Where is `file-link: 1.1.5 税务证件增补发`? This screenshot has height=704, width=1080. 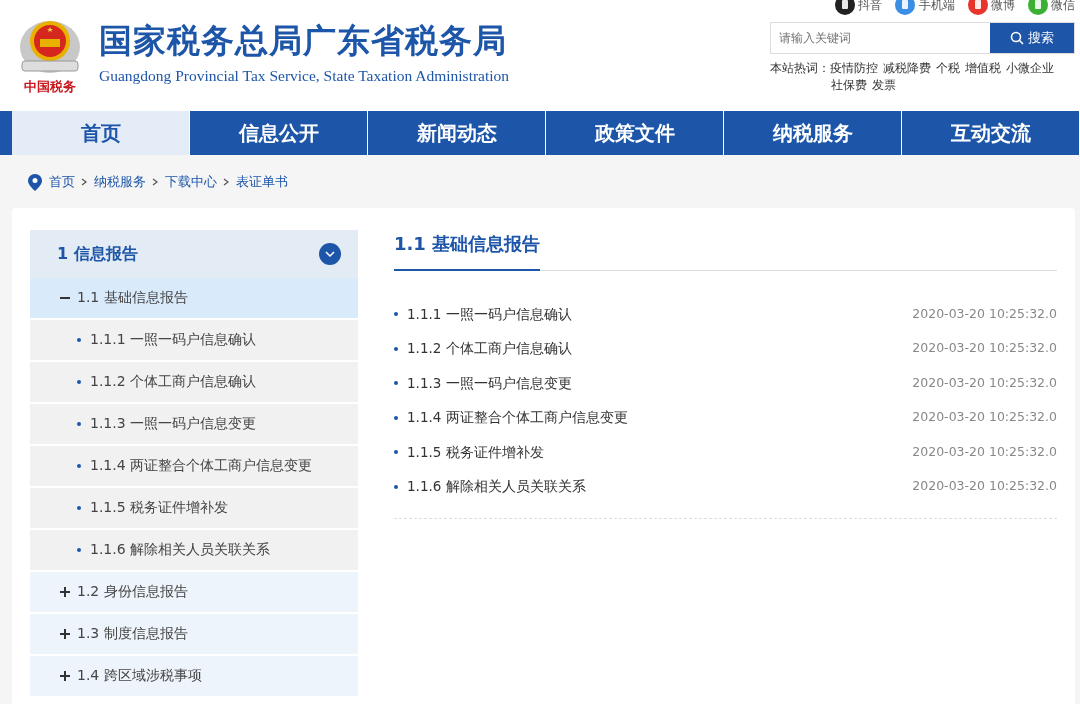
file-link: 1.1.5 税务证件增补发 is located at coordinates (469, 452).